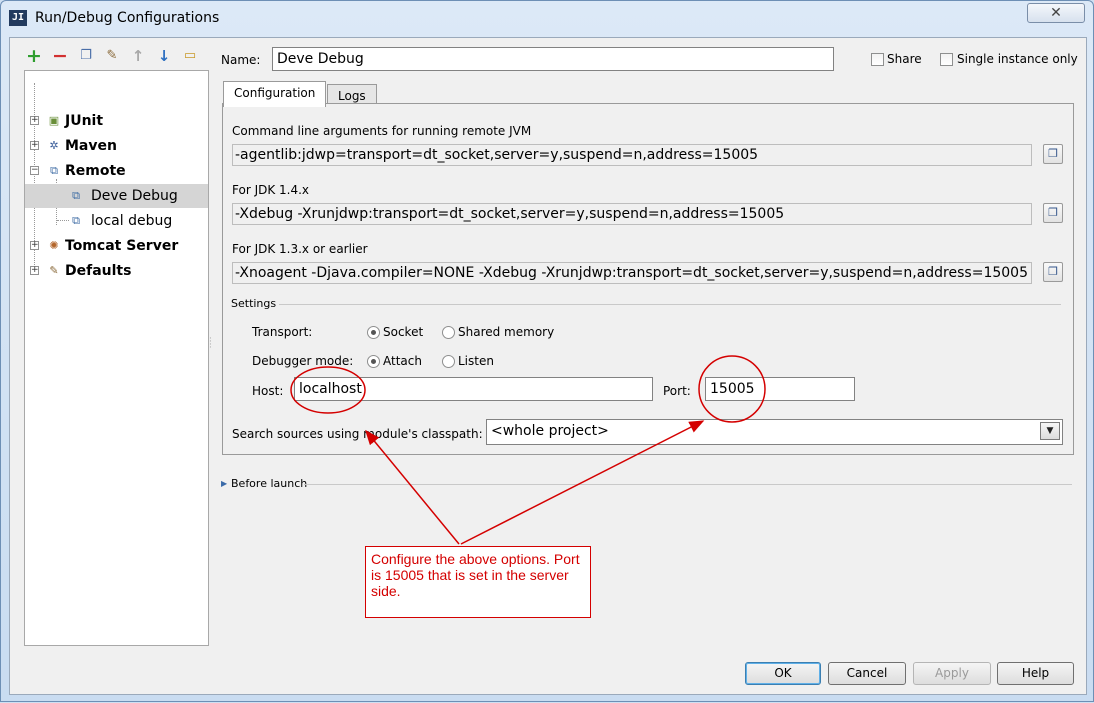 This screenshot has height=703, width=1094. I want to click on share-checkbox, so click(877, 59).